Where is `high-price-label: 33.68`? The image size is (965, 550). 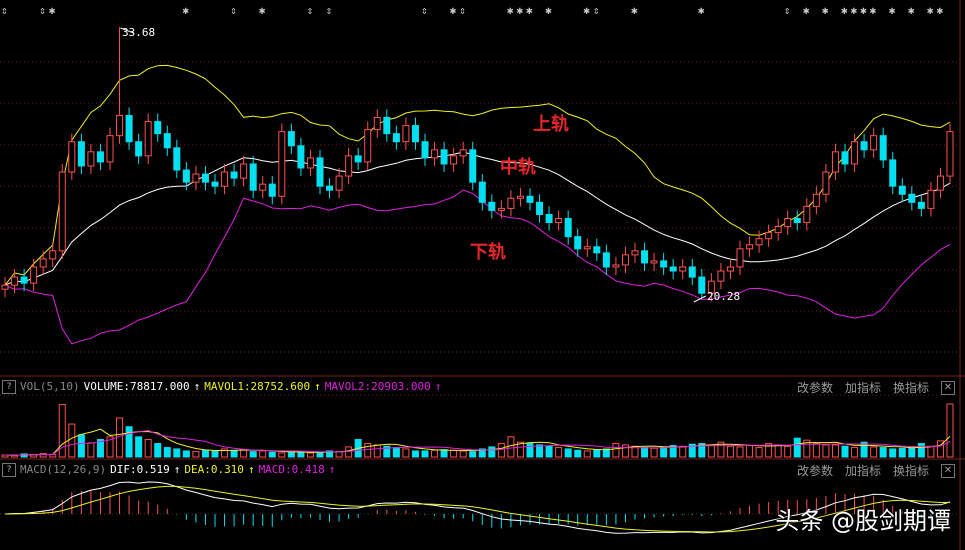
high-price-label: 33.68 is located at coordinates (139, 32).